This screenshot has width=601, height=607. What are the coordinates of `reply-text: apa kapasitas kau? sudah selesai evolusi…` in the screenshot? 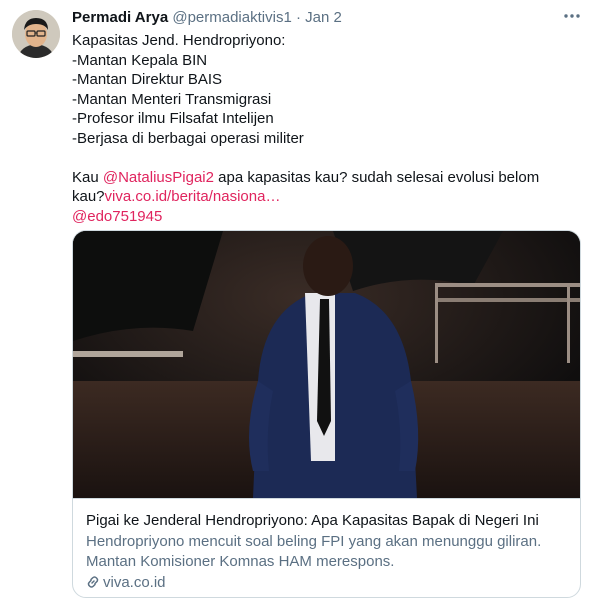 It's located at (376, 177).